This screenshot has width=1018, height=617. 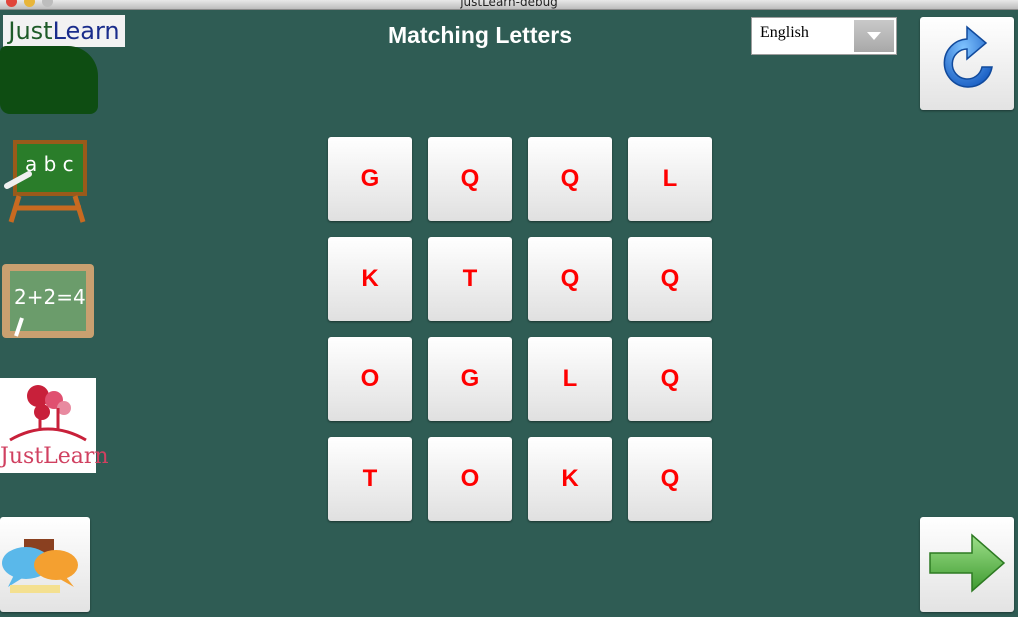 I want to click on chalkboard-abc-icon: a b c, so click(x=47, y=182).